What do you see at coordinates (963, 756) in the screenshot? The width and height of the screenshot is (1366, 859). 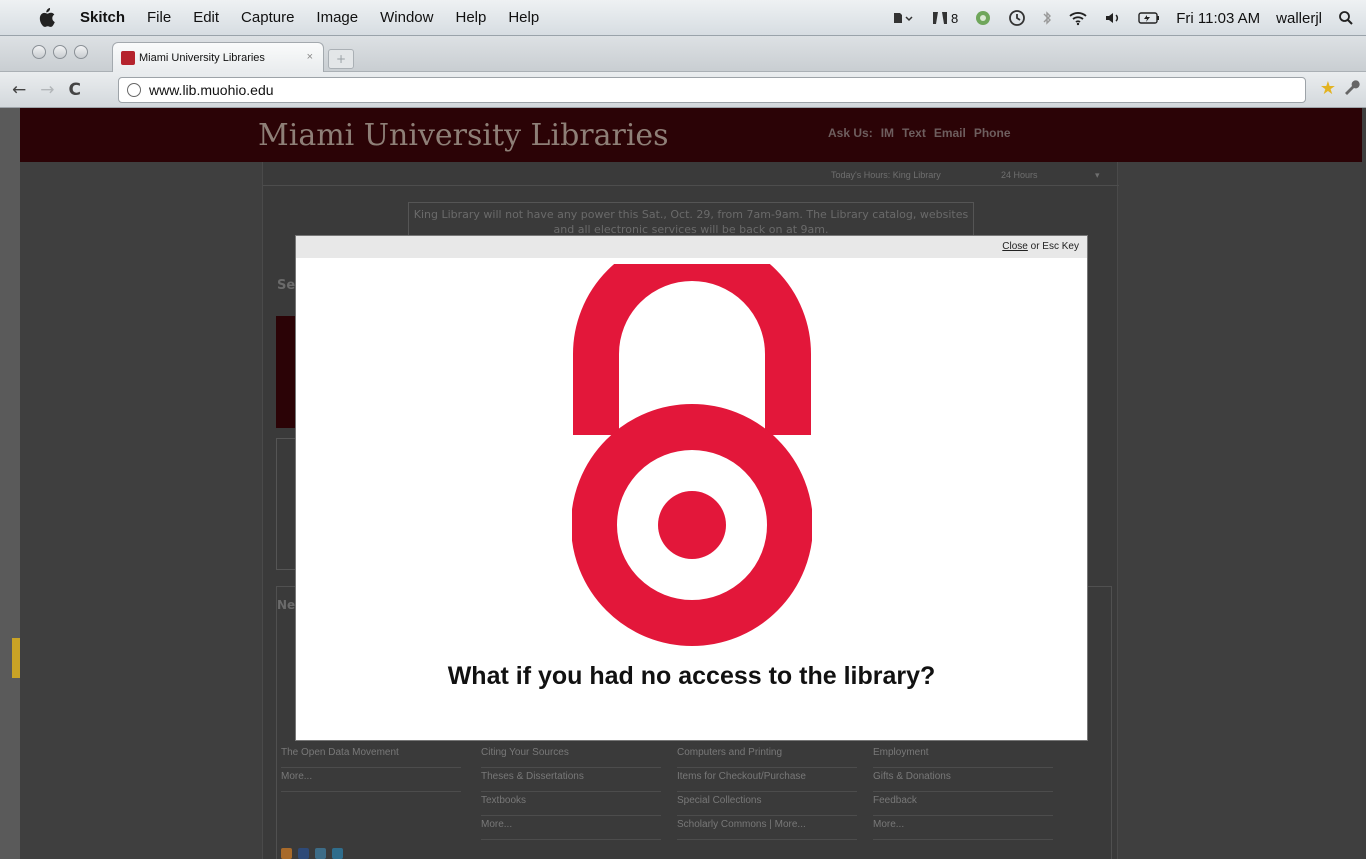 I see `footer-link: Employment` at bounding box center [963, 756].